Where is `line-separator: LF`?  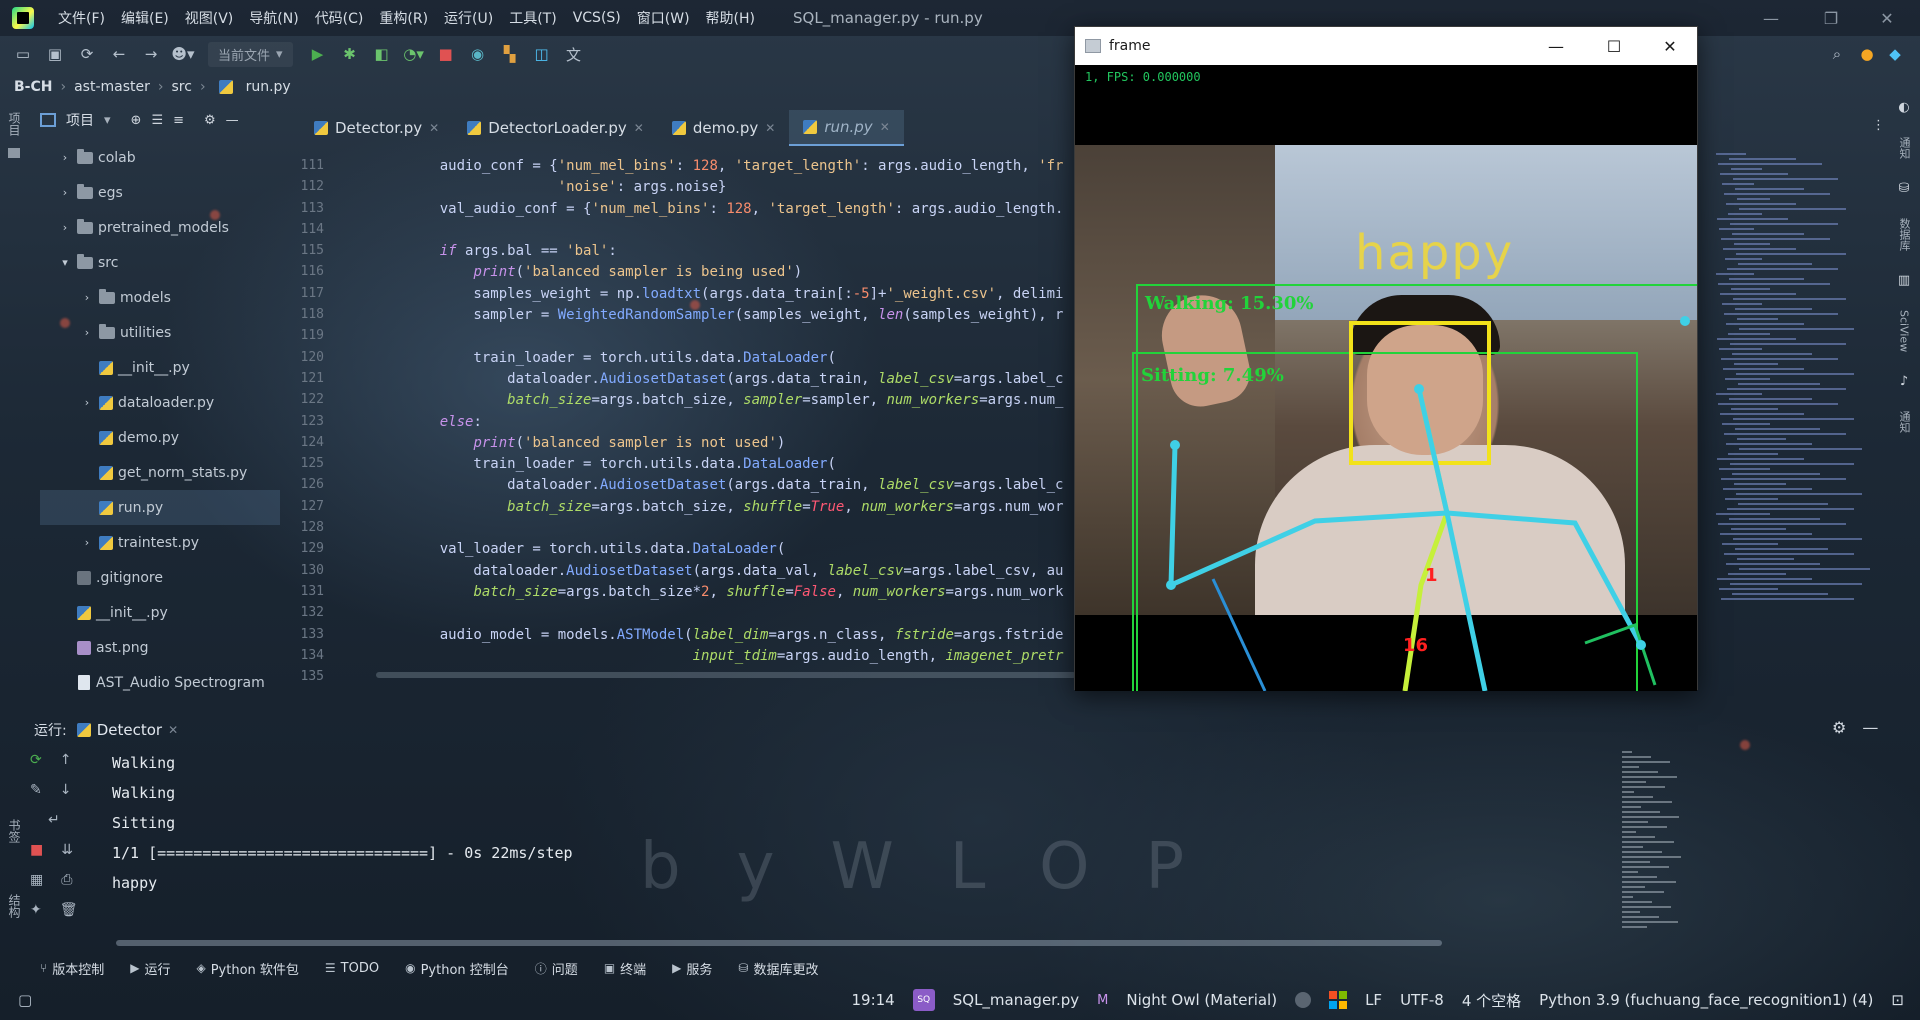 line-separator: LF is located at coordinates (1373, 1000).